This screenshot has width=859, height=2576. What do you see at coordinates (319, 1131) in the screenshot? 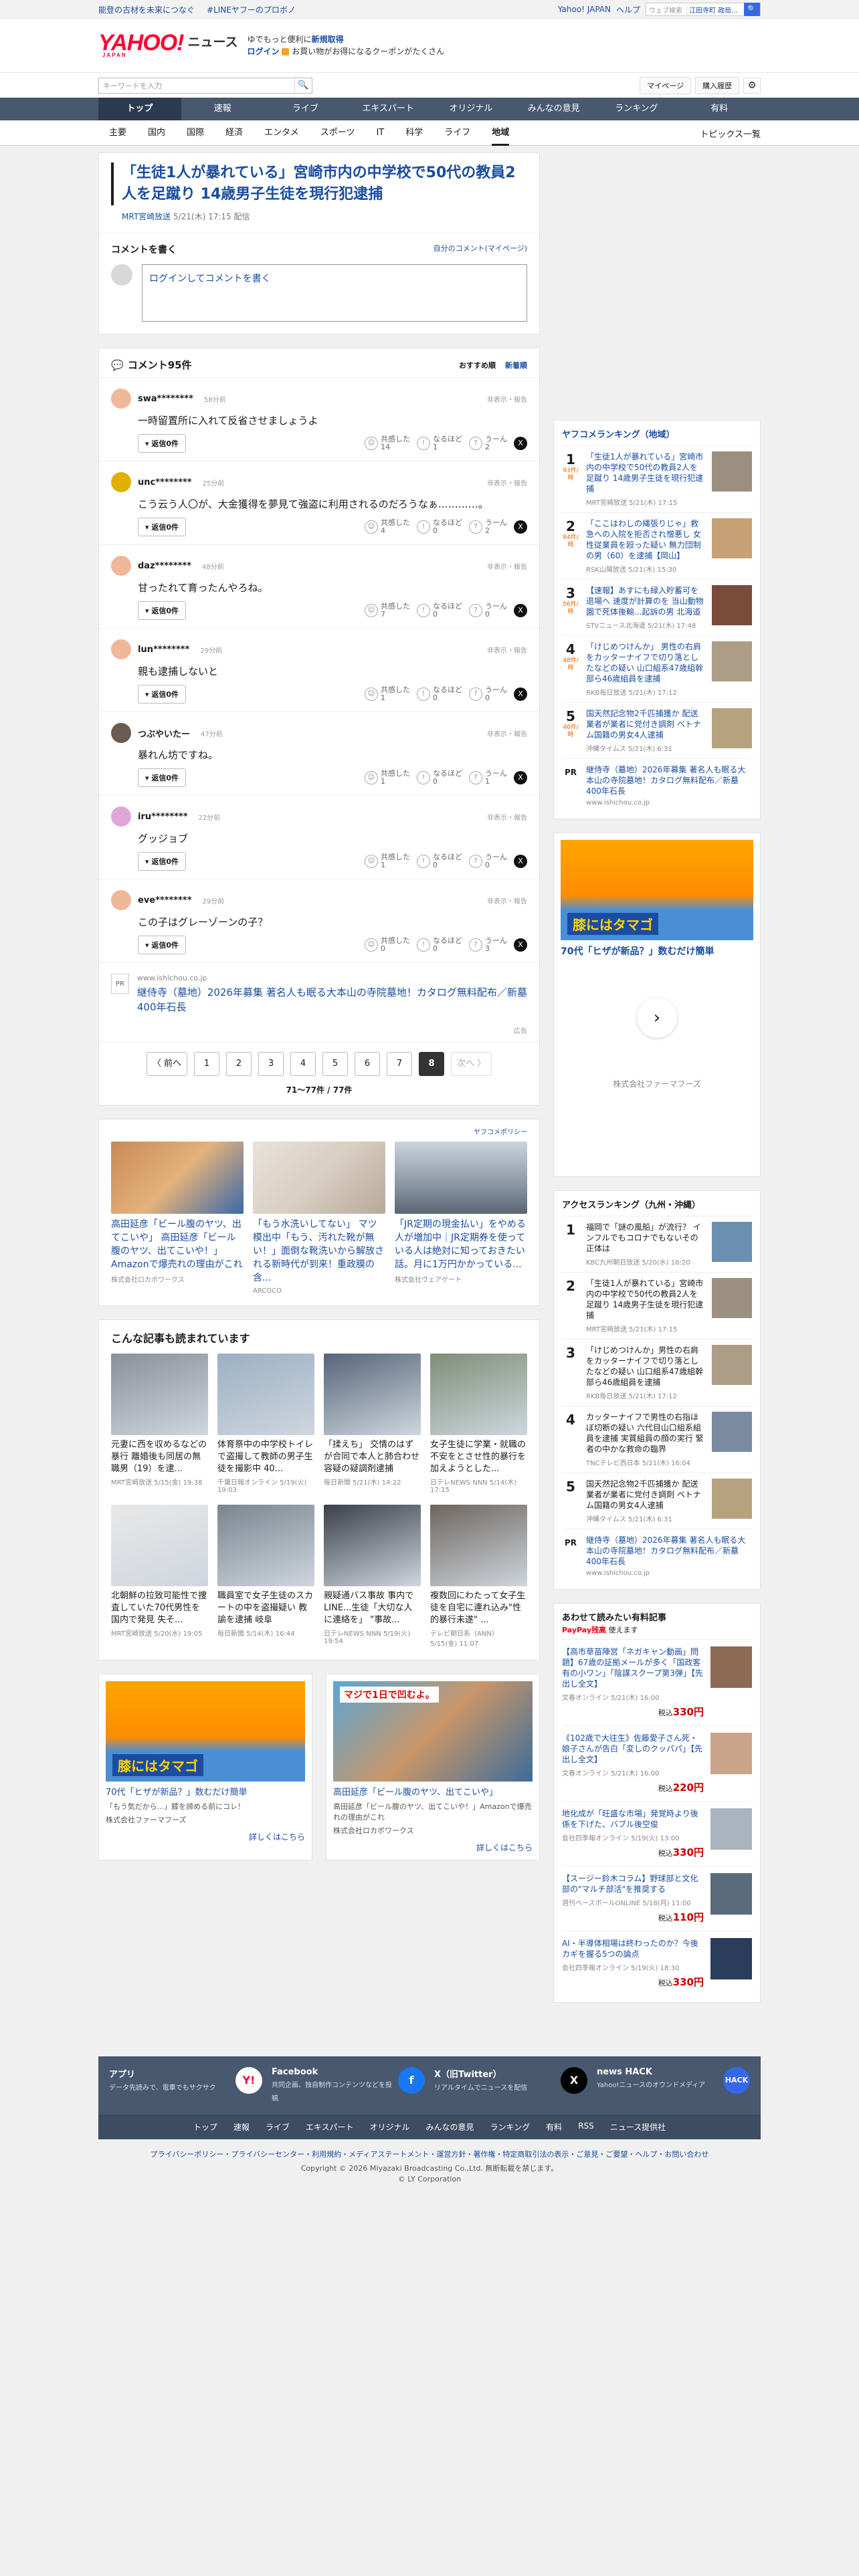
I see `policy-link: ヤフコメポリシー` at bounding box center [319, 1131].